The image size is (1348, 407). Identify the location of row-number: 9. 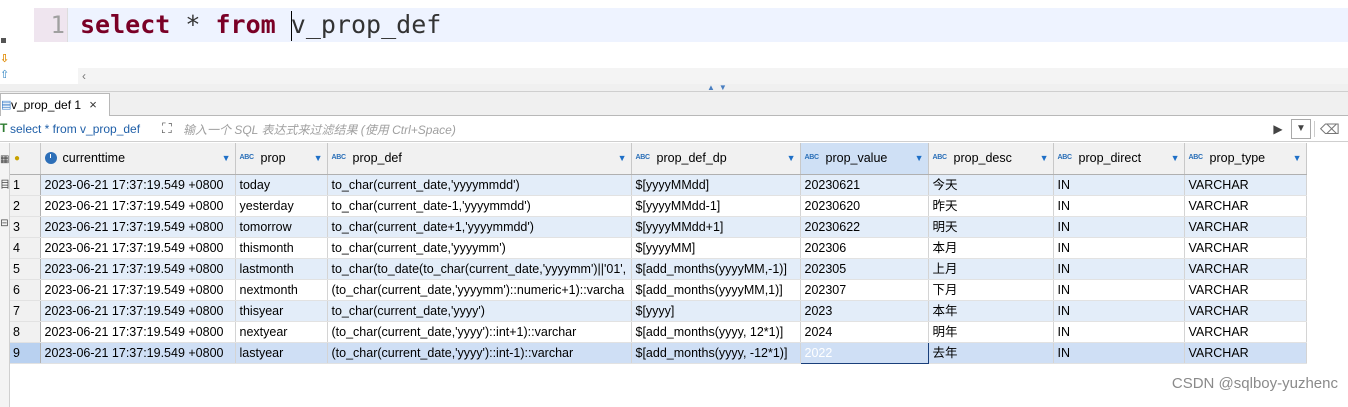
(25, 353).